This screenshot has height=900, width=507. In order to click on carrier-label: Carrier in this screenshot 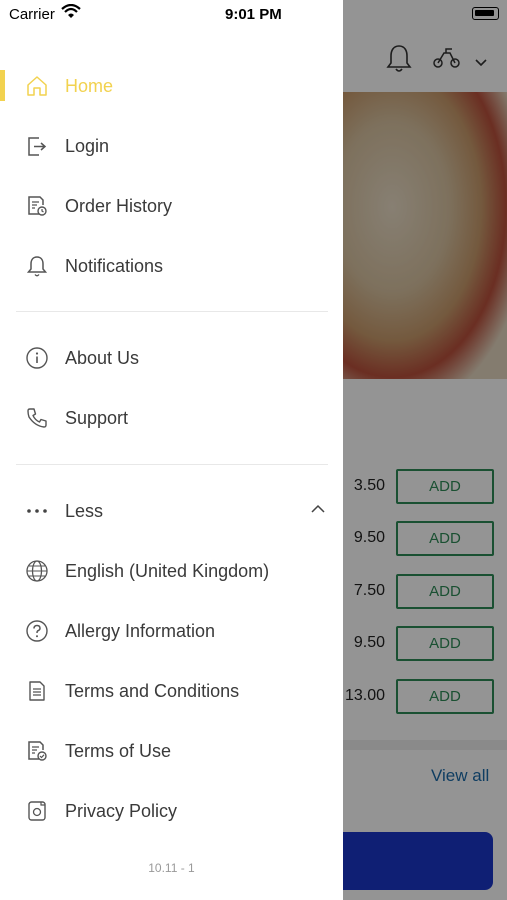, I will do `click(32, 14)`.